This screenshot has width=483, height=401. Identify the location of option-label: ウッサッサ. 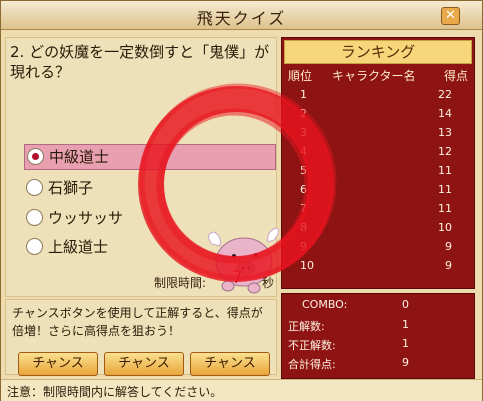
(86, 218).